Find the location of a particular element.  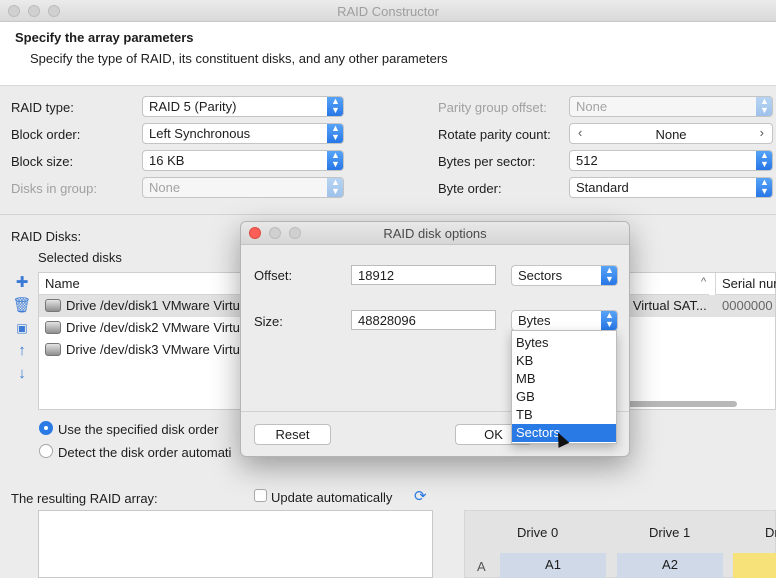

size-unit-value: Bytes is located at coordinates (534, 320).